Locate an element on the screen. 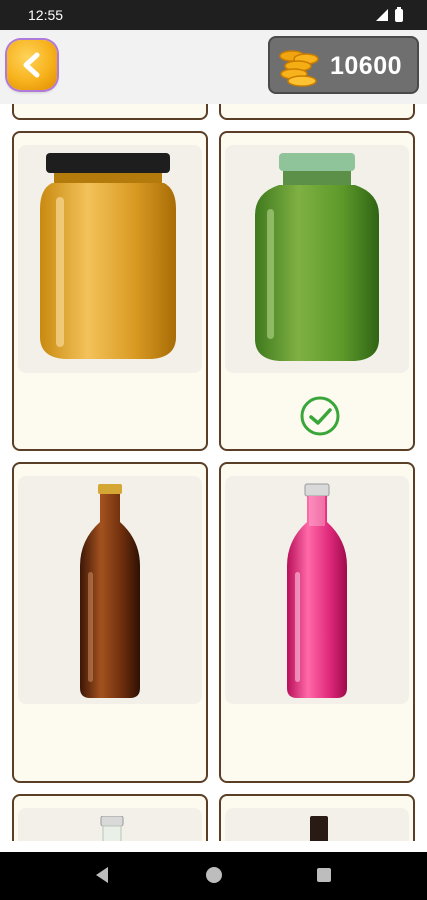 Image resolution: width=427 pixels, height=900 pixels. signal-icon is located at coordinates (382, 15).